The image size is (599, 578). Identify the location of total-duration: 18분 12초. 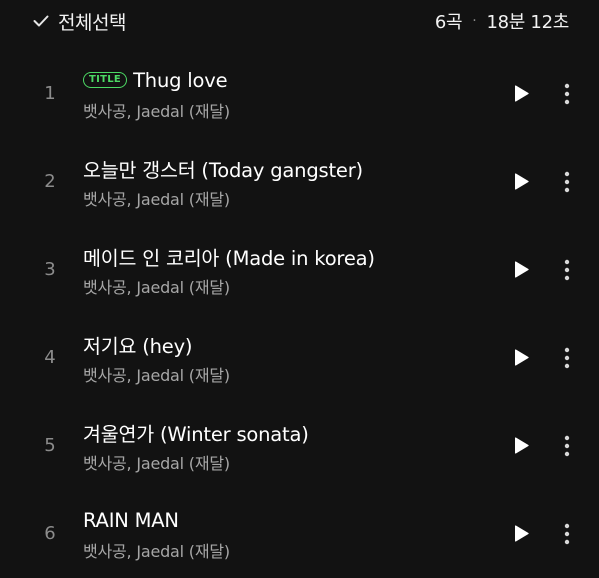
(527, 22).